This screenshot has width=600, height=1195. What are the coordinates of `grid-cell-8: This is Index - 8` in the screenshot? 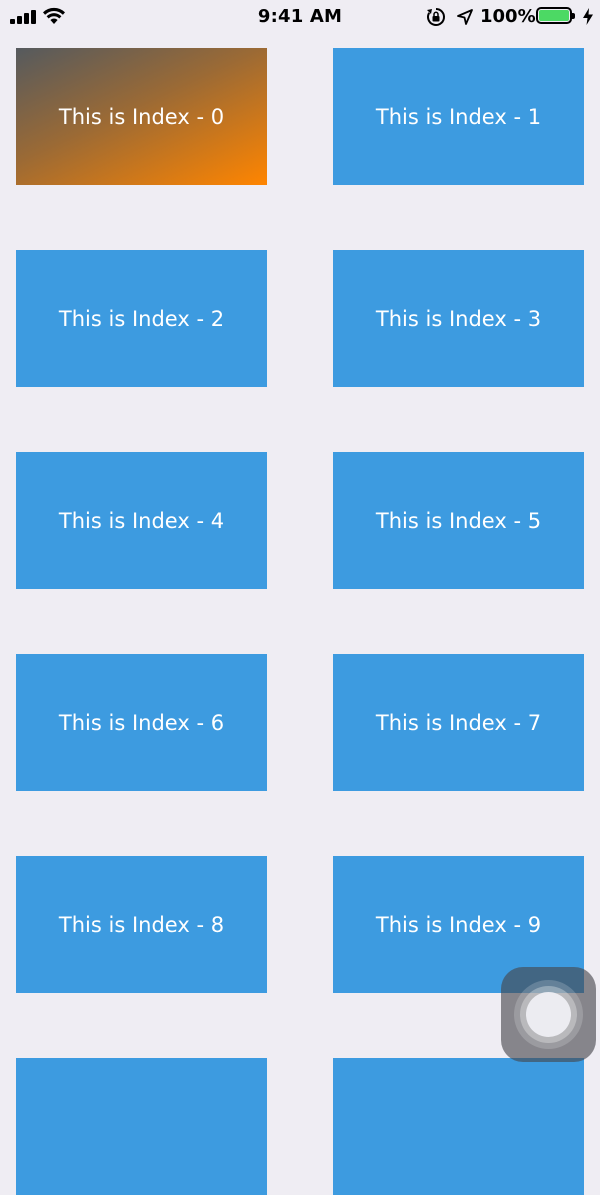 It's located at (141, 924).